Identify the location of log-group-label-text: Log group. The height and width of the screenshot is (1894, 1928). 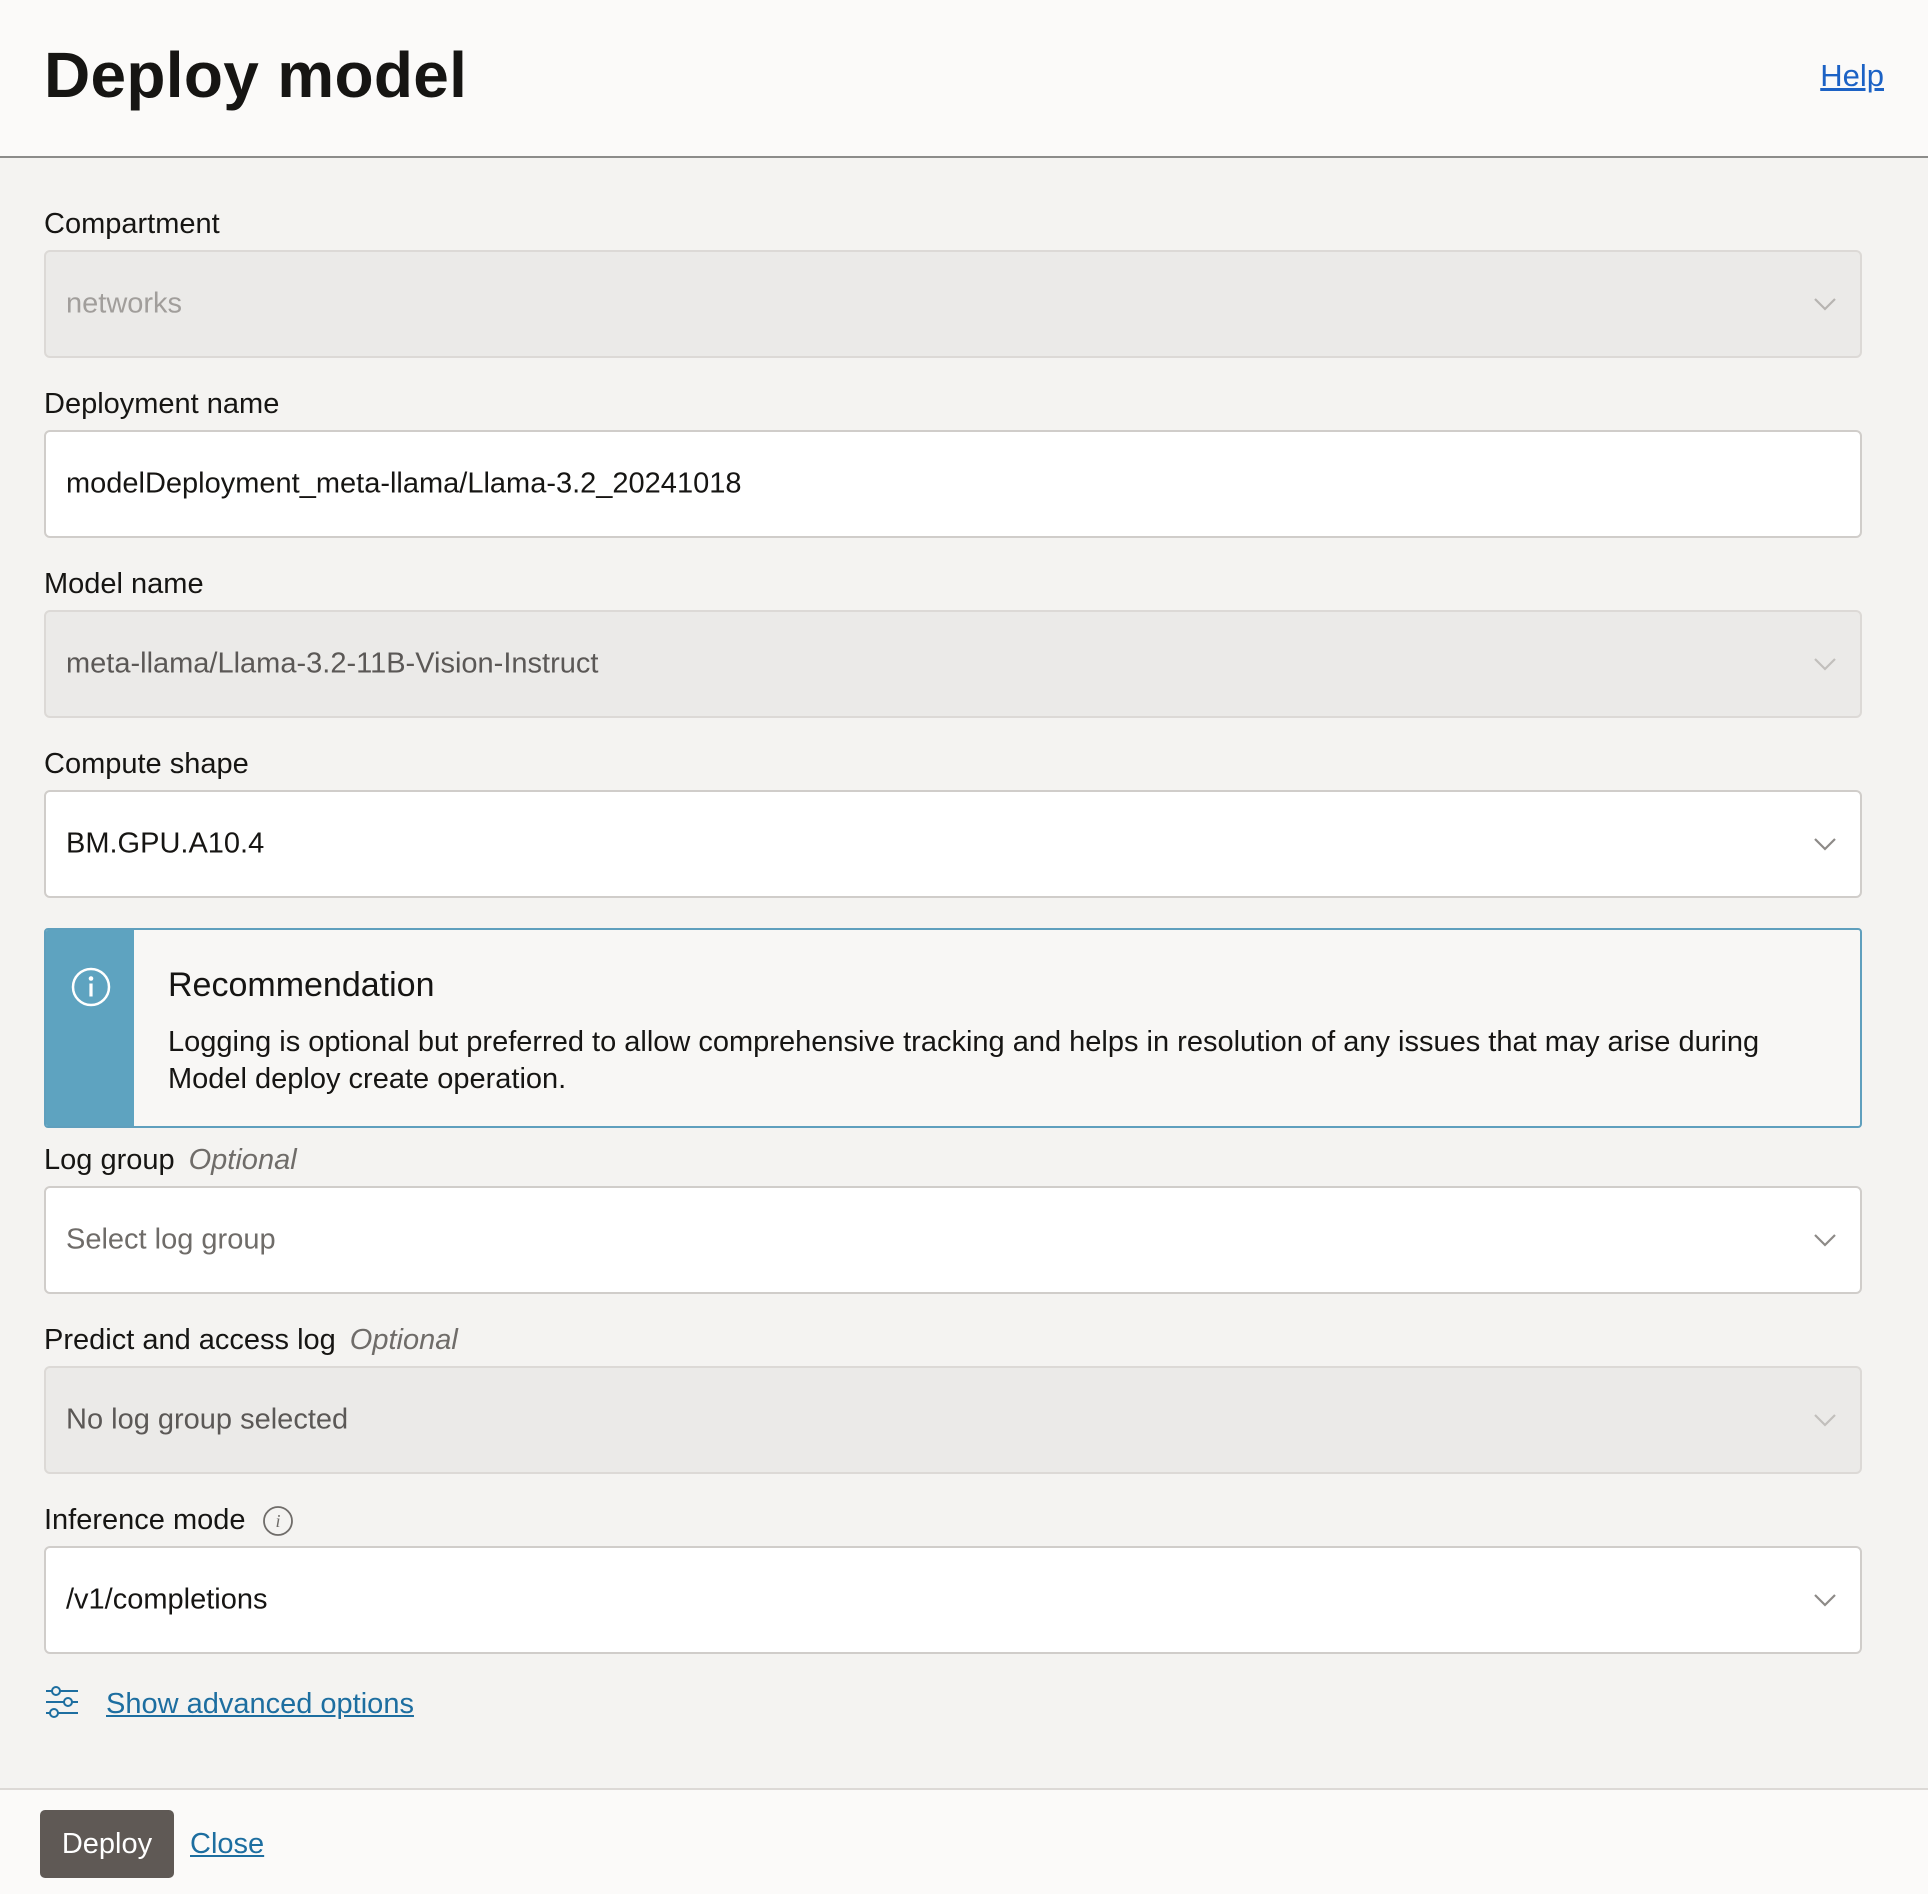
(109, 1160).